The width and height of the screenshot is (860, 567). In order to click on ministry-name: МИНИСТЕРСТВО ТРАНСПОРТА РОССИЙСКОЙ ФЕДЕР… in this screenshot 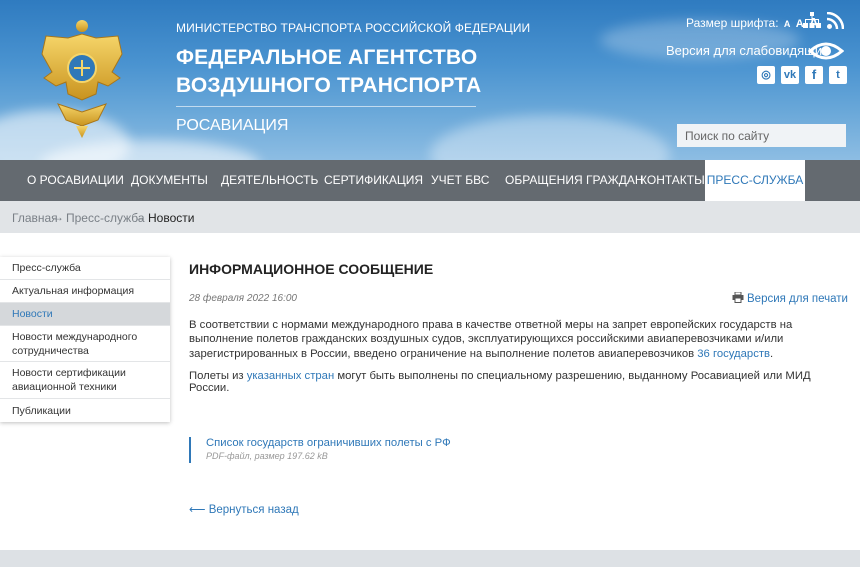, I will do `click(353, 28)`.